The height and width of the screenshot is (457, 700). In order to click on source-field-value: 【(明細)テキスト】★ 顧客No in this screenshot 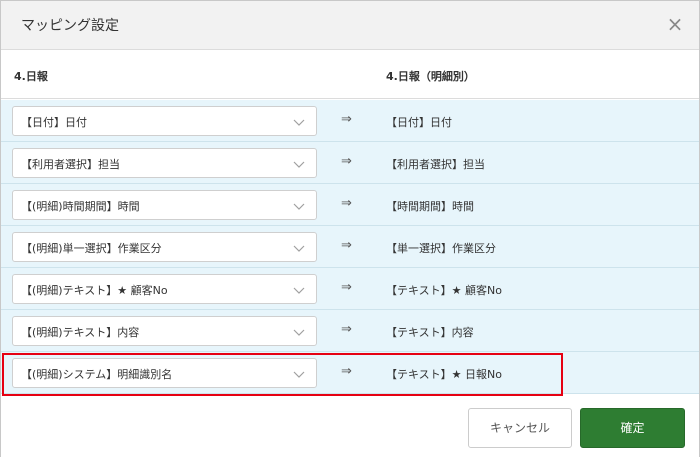, I will do `click(94, 290)`.